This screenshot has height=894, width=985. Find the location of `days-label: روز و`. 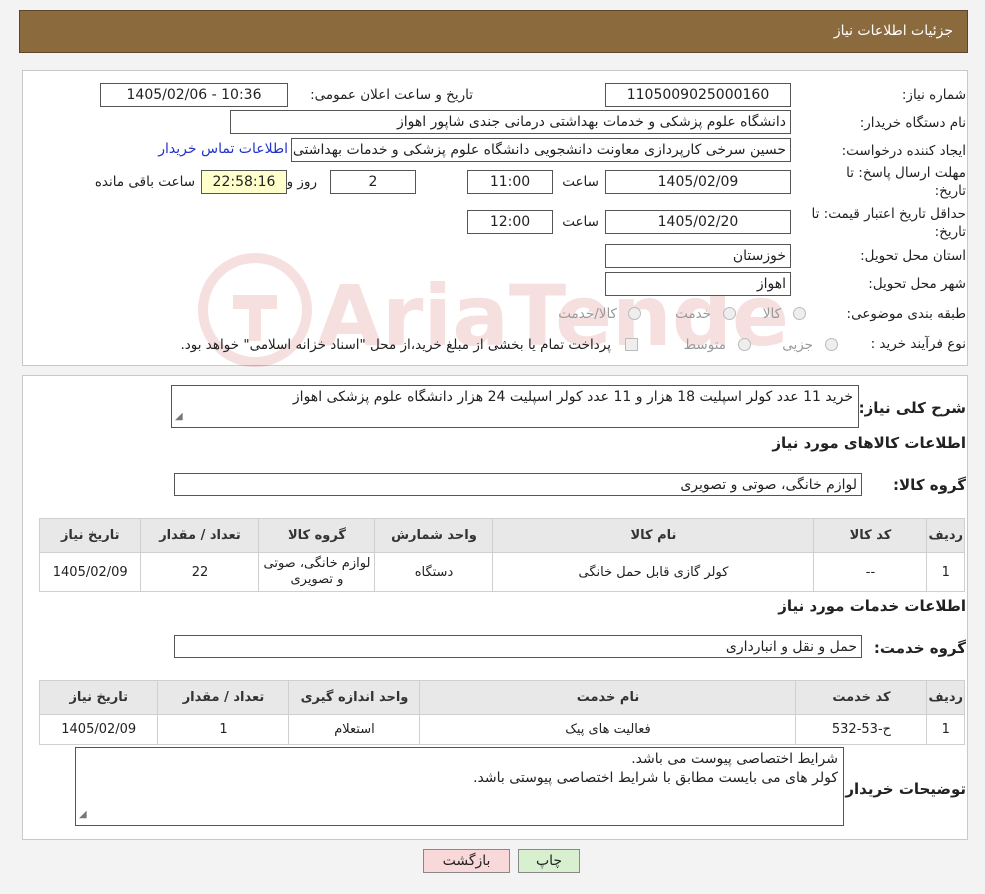

days-label: روز و is located at coordinates (301, 182).